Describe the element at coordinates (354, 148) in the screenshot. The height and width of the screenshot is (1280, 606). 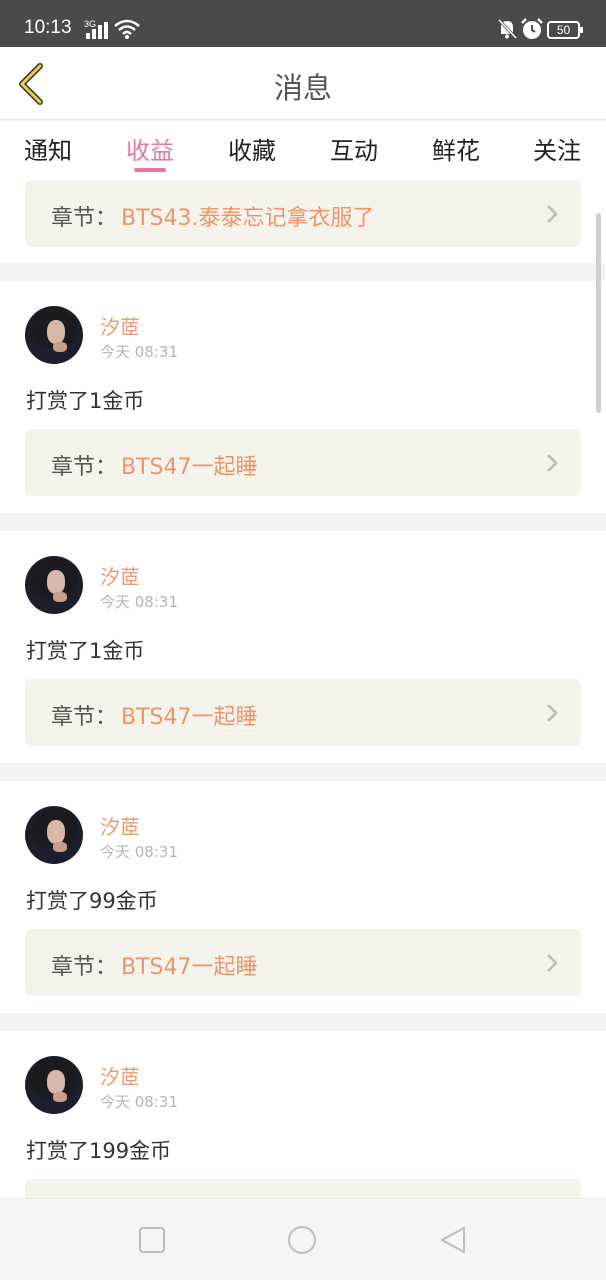
I see `tab-interactions: 互动` at that location.